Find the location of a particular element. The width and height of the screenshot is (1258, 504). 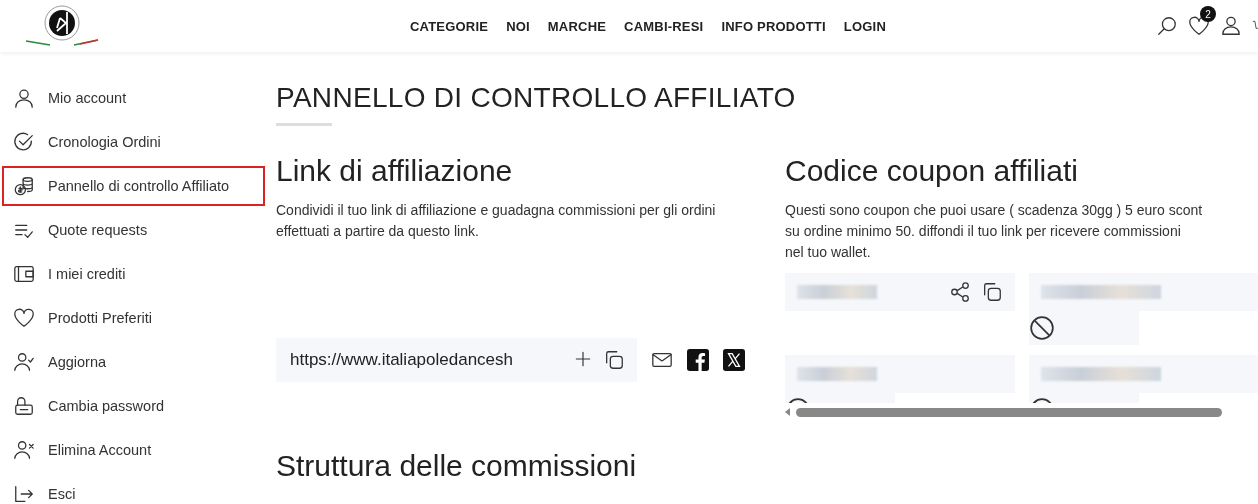

share-icon is located at coordinates (960, 292).